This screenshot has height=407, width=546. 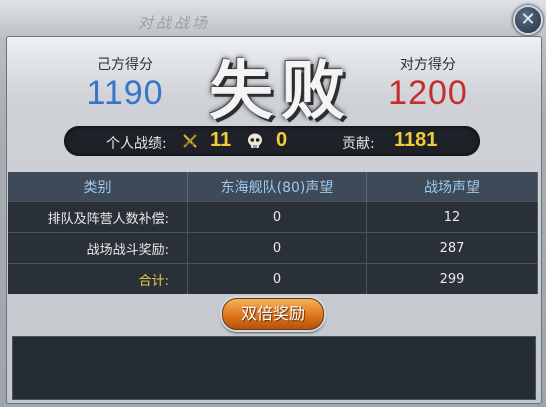 What do you see at coordinates (221, 140) in the screenshot?
I see `kills-count: 11` at bounding box center [221, 140].